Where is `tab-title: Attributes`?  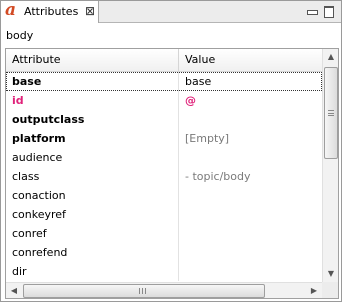
tab-title: Attributes is located at coordinates (51, 11).